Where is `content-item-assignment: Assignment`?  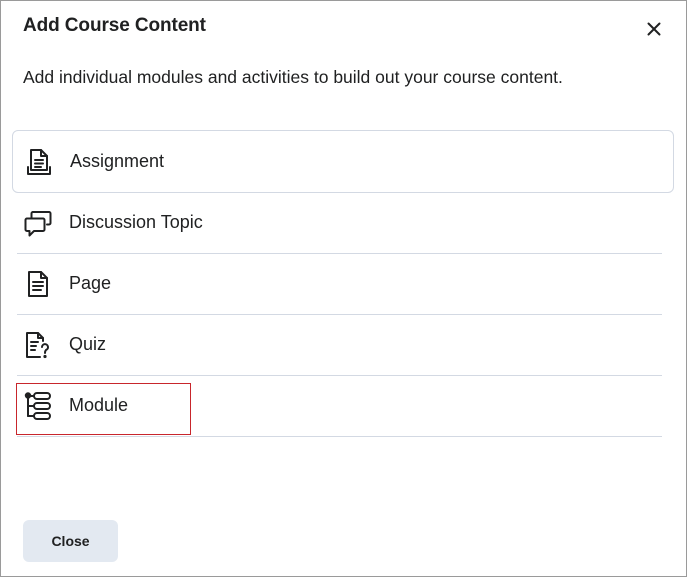 content-item-assignment: Assignment is located at coordinates (343, 161).